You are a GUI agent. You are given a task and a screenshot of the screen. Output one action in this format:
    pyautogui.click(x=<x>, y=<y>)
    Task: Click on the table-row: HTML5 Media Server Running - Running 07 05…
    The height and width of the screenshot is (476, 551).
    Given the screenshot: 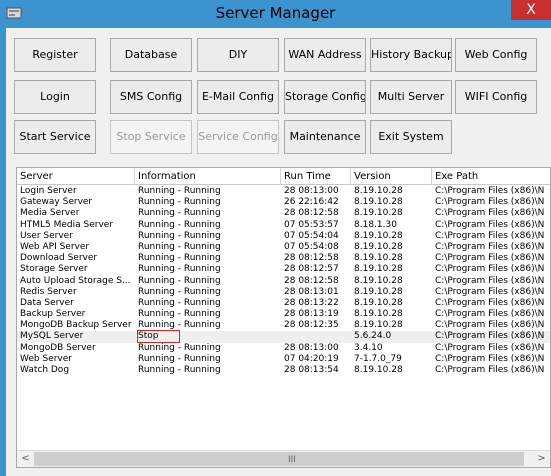 What is the action you would take?
    pyautogui.click(x=283, y=225)
    